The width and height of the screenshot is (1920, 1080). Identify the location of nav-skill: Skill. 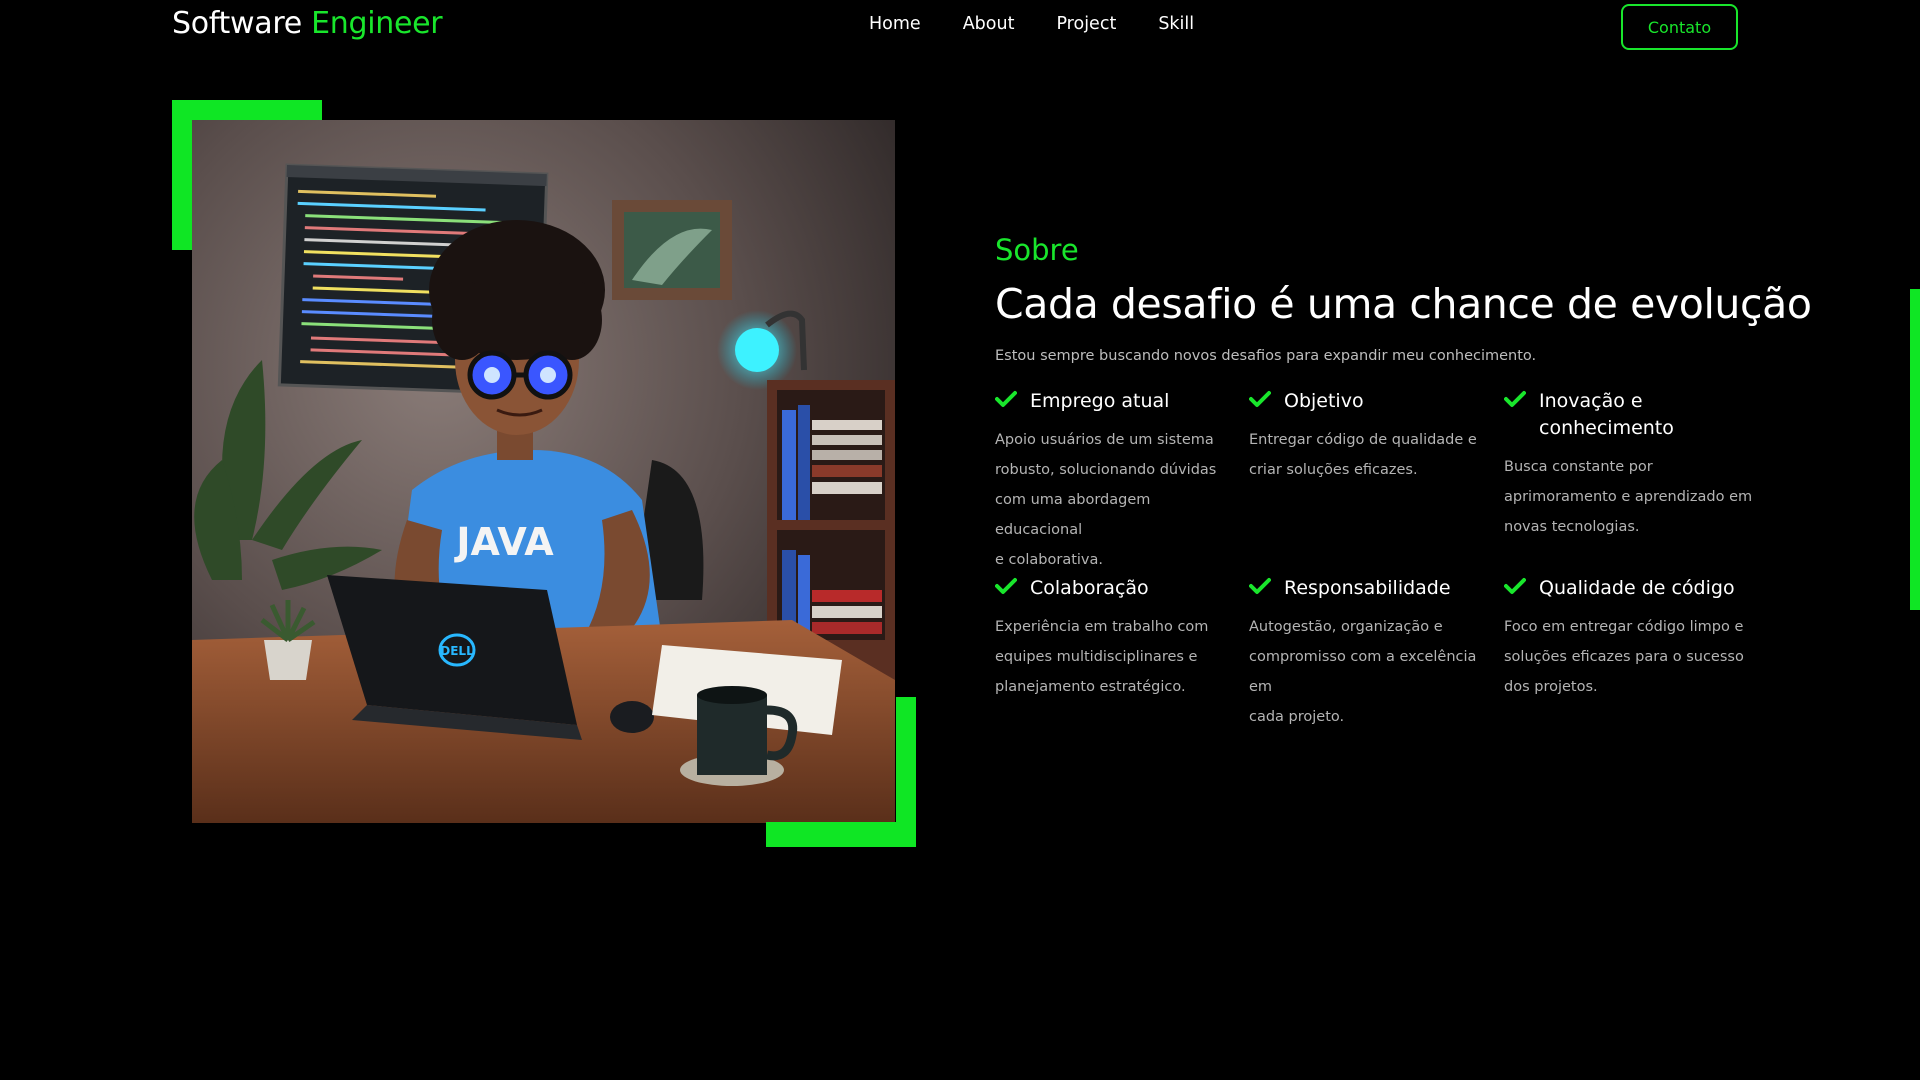
(1176, 24).